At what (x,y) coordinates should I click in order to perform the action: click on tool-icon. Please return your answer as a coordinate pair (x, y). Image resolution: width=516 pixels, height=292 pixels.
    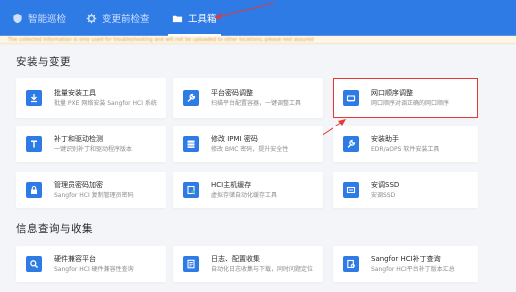
    Looking at the image, I should click on (351, 144).